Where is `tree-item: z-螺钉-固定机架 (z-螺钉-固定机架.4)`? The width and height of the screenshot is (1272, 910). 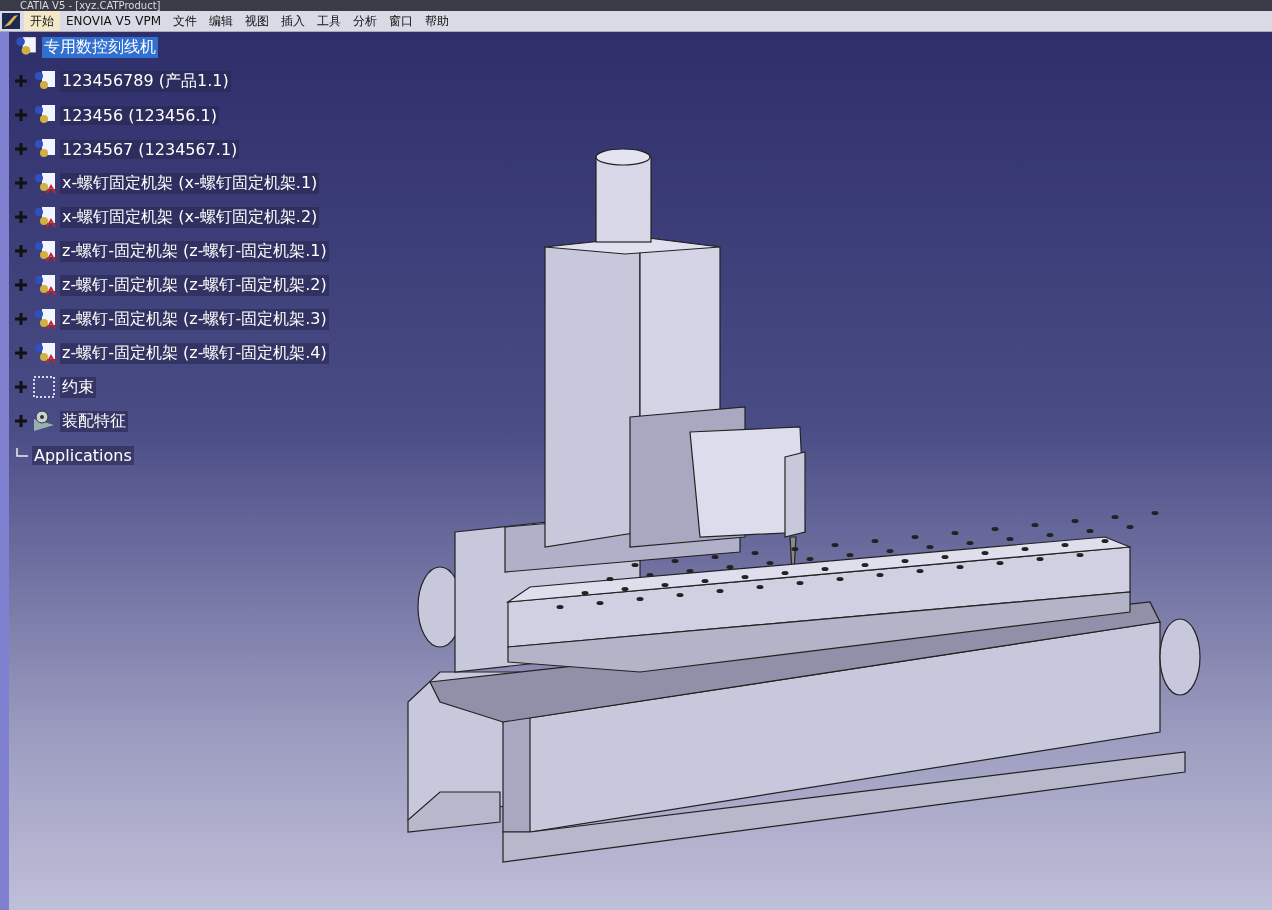 tree-item: z-螺钉-固定机架 (z-螺钉-固定机架.4) is located at coordinates (194, 353).